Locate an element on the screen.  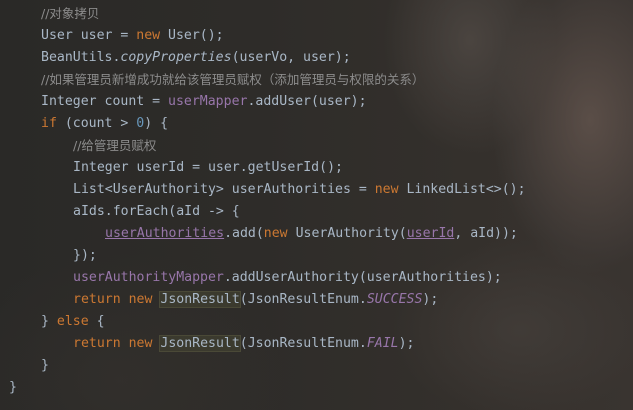
code-token: copyProperties is located at coordinates (176, 57).